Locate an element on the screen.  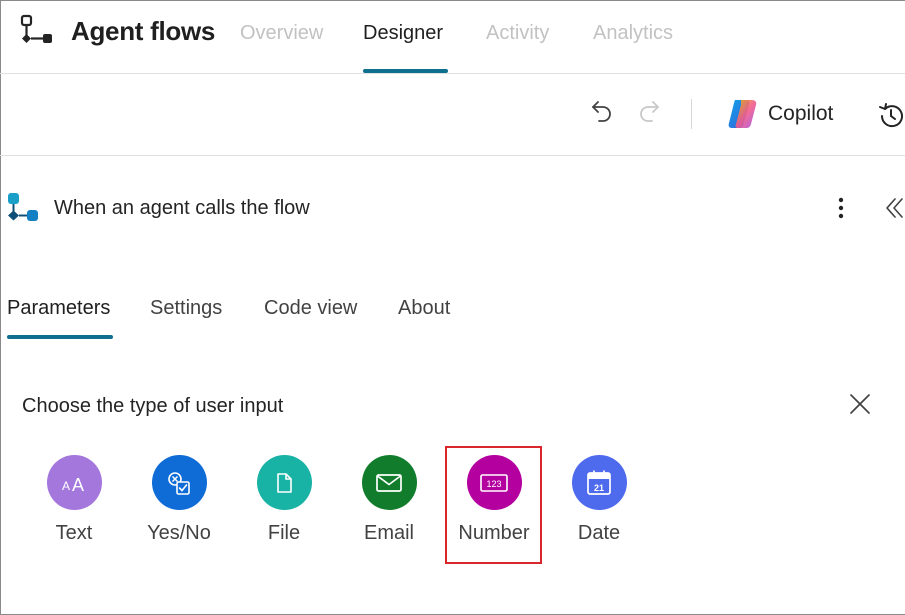
agent-trigger-icon is located at coordinates (23, 207).